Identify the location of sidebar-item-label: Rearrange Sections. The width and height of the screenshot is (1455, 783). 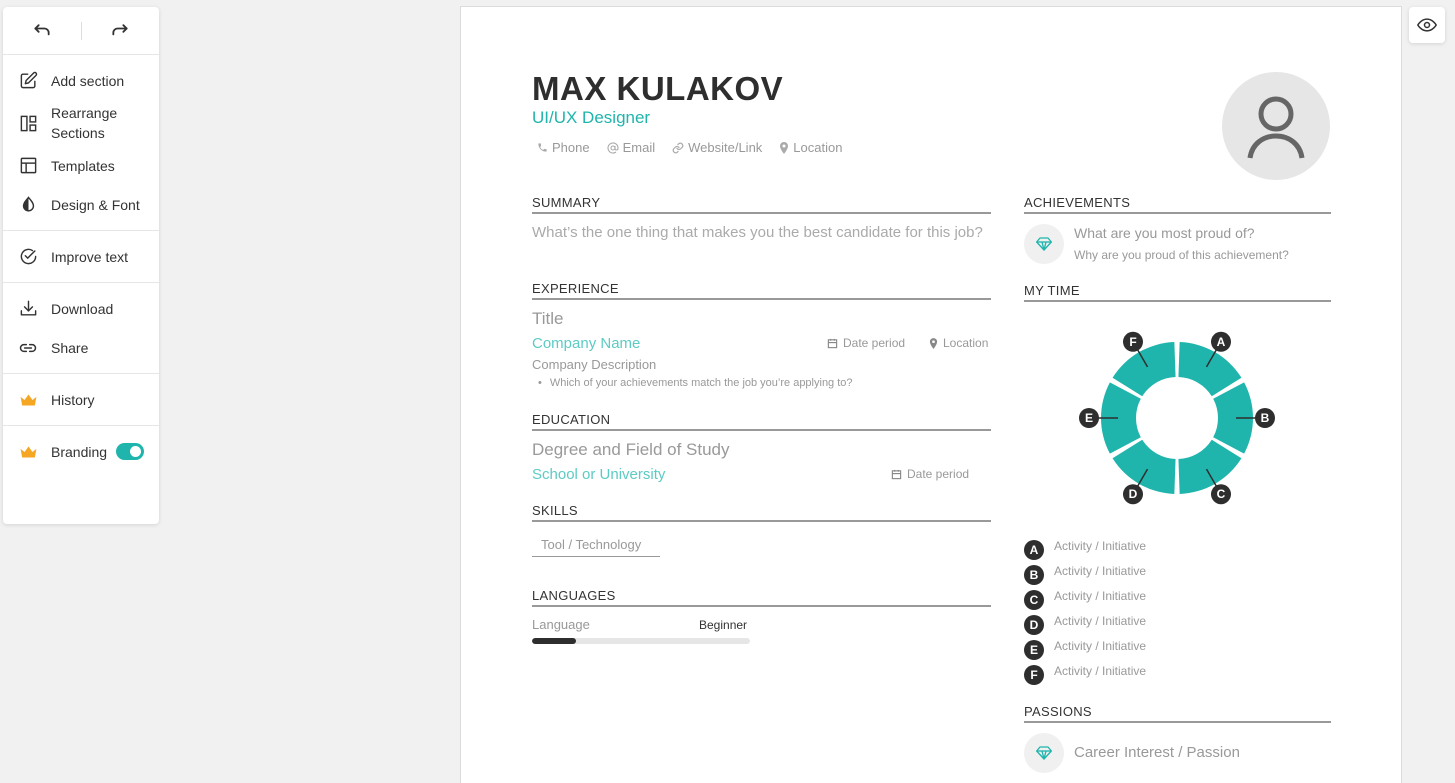
(84, 123).